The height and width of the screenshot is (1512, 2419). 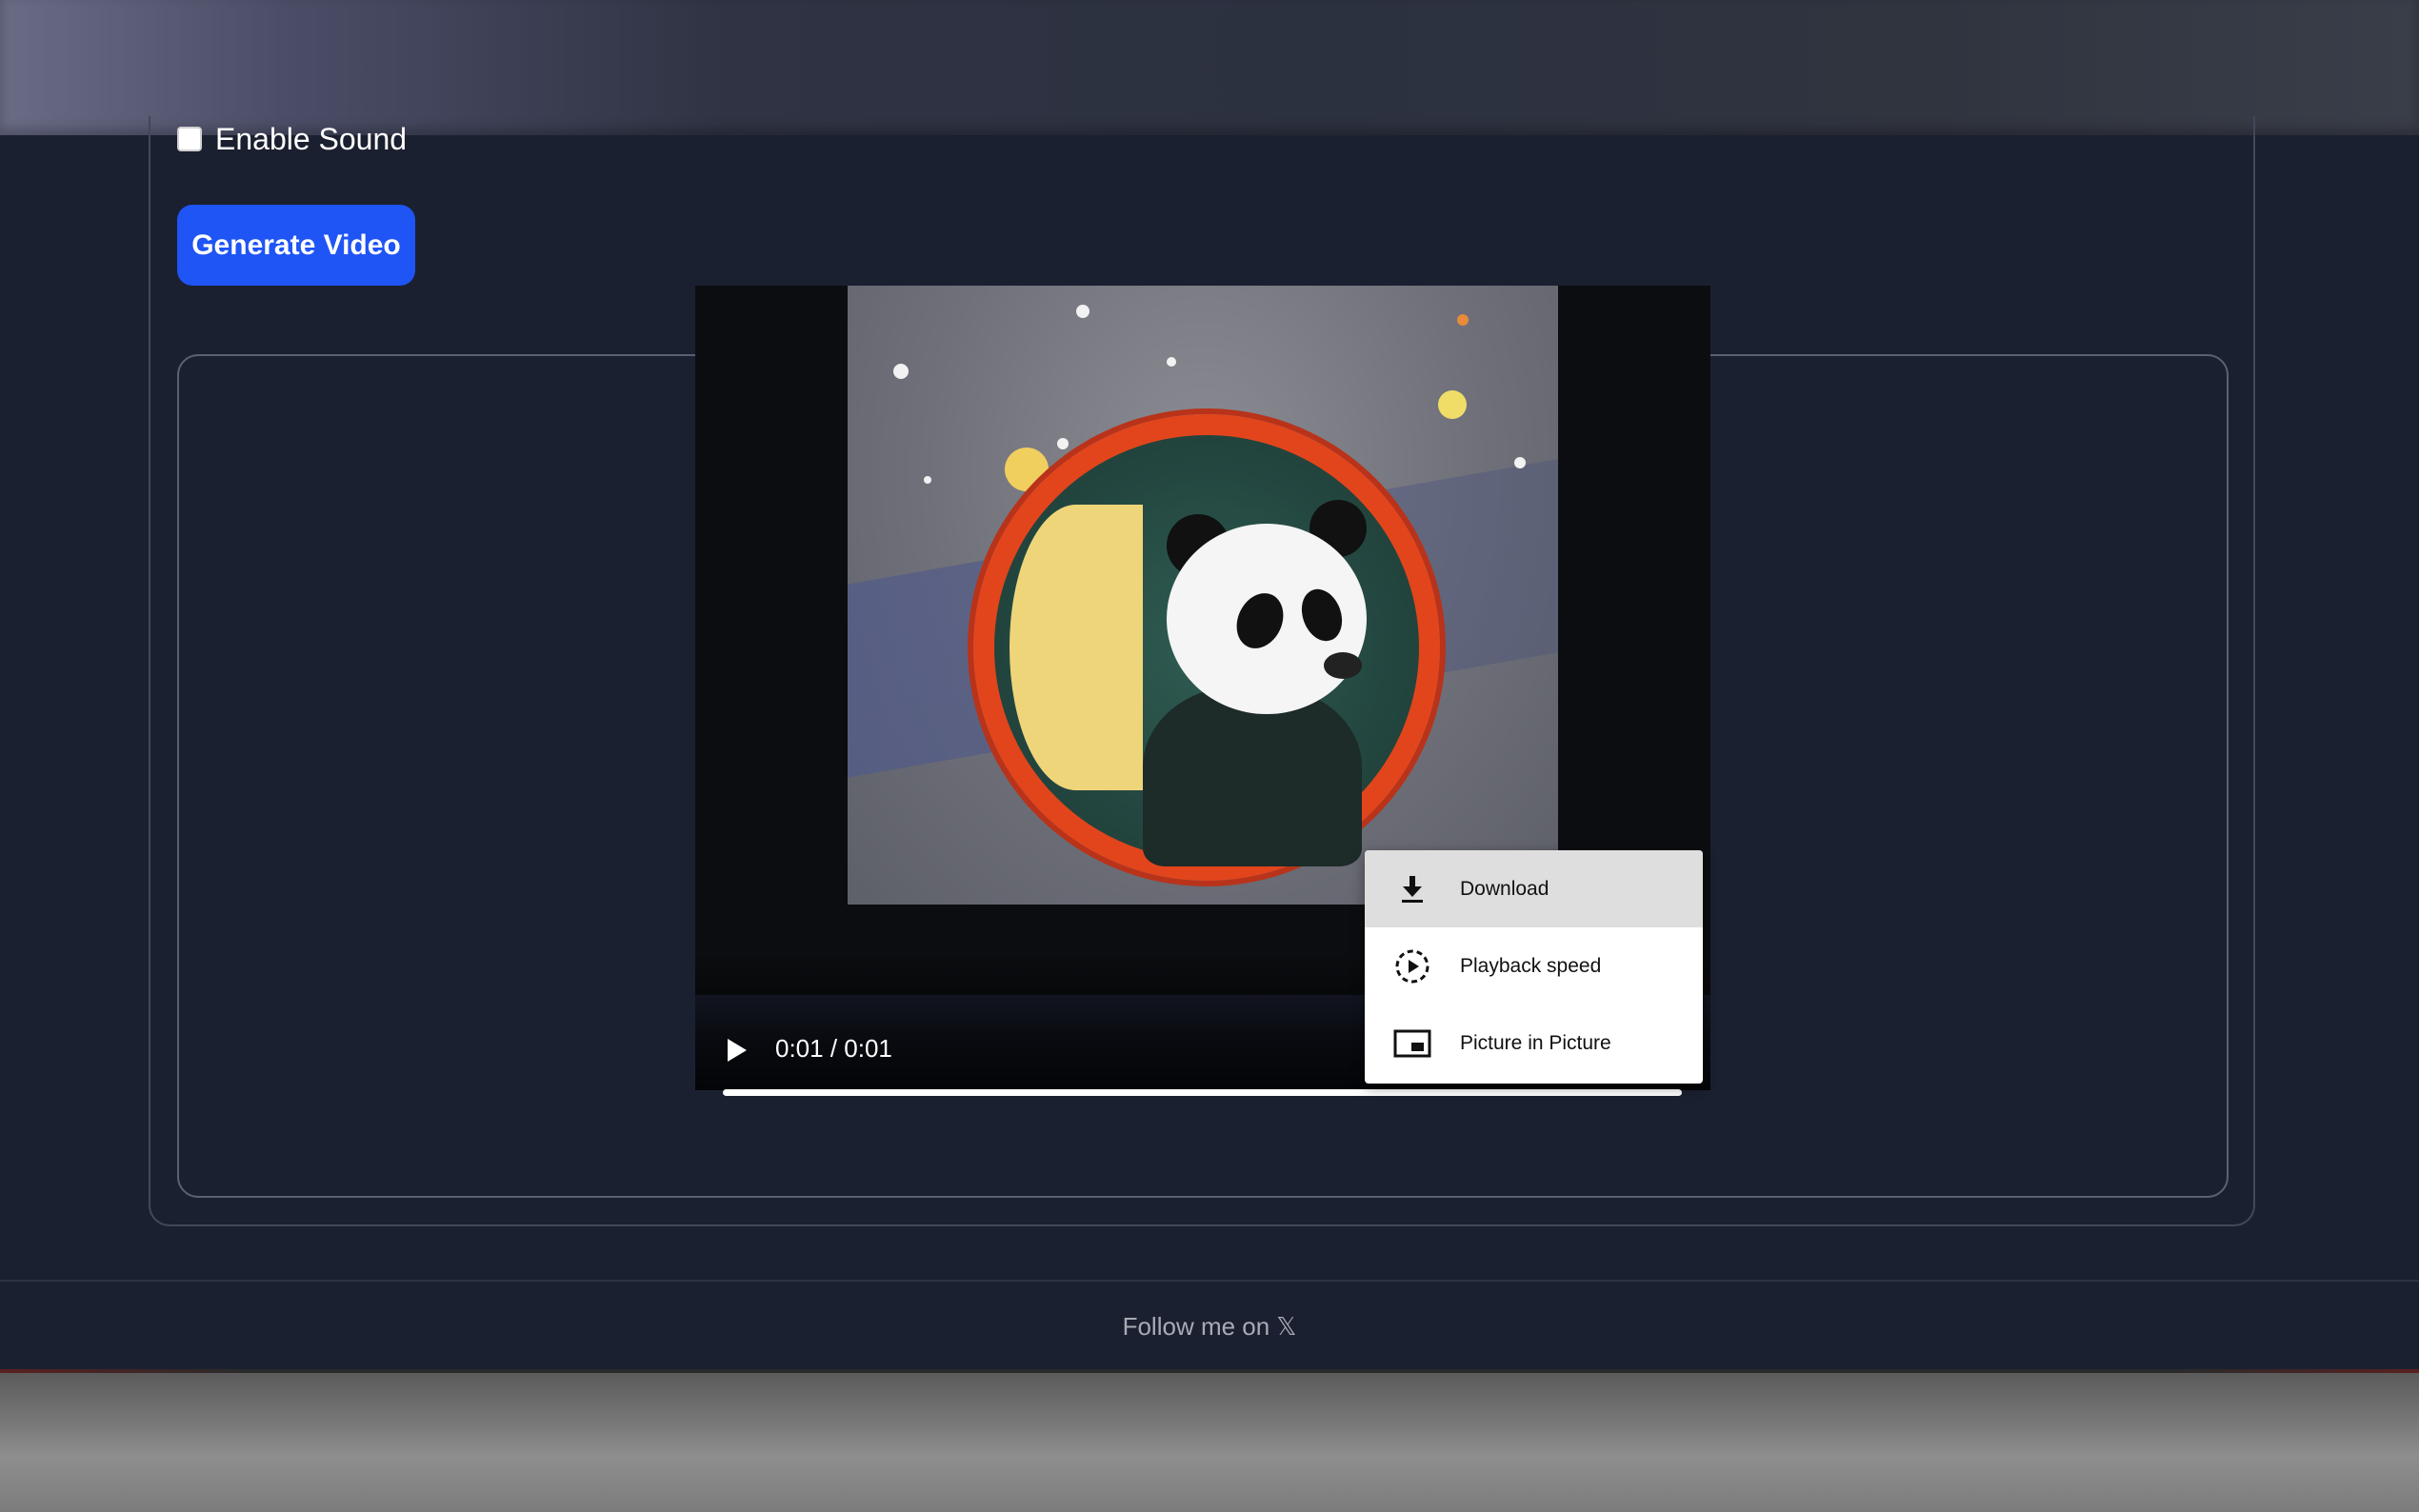 What do you see at coordinates (1412, 889) in the screenshot?
I see `download-icon` at bounding box center [1412, 889].